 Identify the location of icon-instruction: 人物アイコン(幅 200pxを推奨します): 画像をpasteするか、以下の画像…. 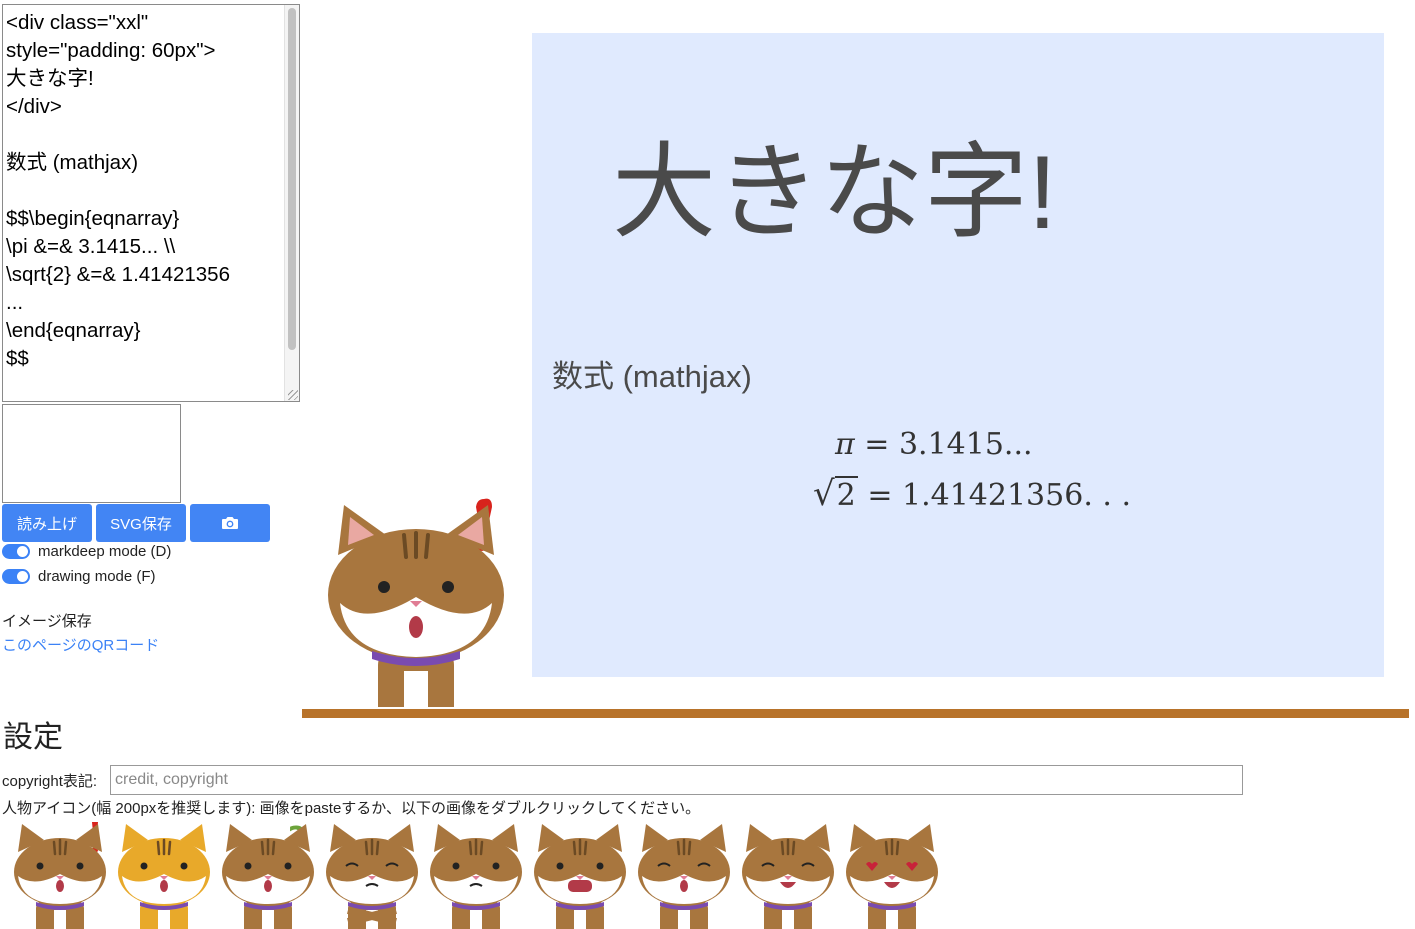
(351, 808).